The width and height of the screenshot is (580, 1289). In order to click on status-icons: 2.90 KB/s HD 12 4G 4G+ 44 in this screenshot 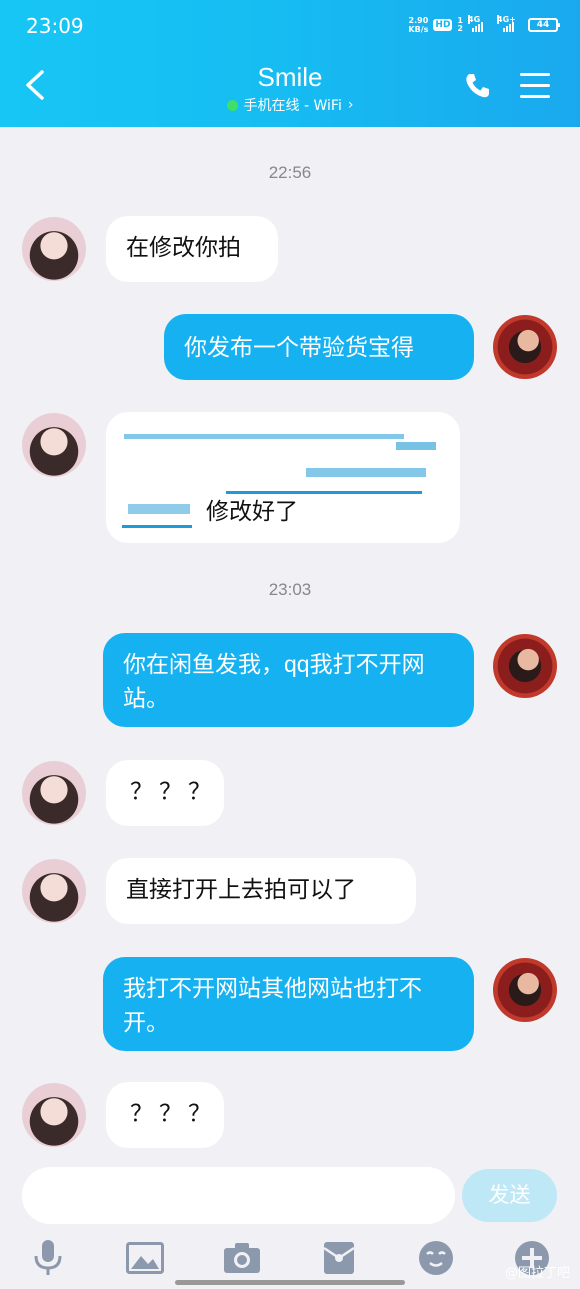, I will do `click(484, 24)`.